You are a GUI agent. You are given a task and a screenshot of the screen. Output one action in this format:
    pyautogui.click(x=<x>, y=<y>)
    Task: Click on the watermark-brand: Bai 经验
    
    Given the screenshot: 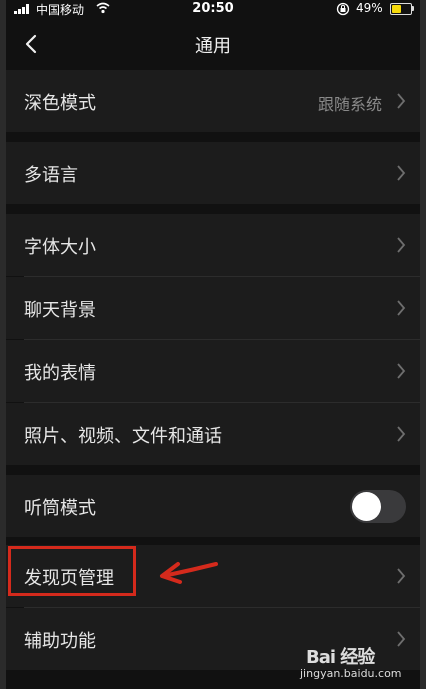 What is the action you would take?
    pyautogui.click(x=340, y=657)
    